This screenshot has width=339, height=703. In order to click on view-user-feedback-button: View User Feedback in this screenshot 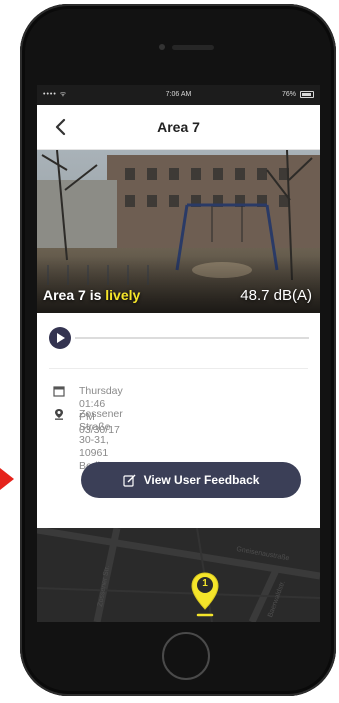, I will do `click(191, 480)`.